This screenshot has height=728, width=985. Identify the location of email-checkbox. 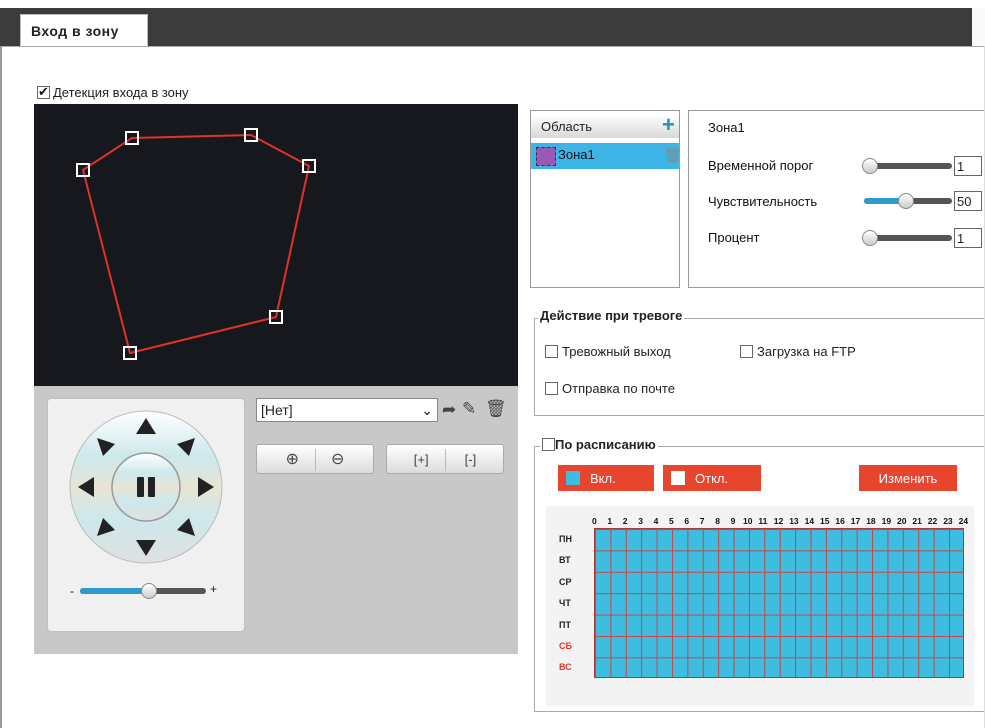
(551, 389).